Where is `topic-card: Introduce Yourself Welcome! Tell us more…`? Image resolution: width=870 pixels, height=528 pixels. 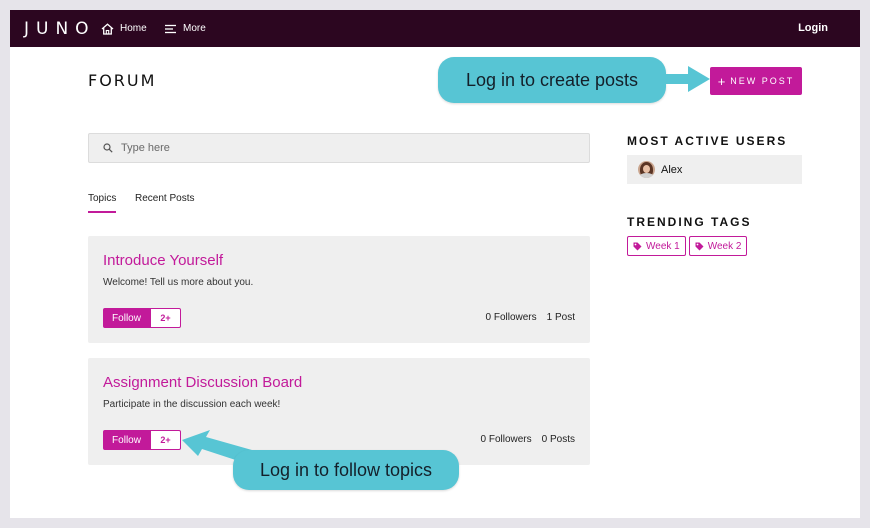
topic-card: Introduce Yourself Welcome! Tell us more… is located at coordinates (339, 289).